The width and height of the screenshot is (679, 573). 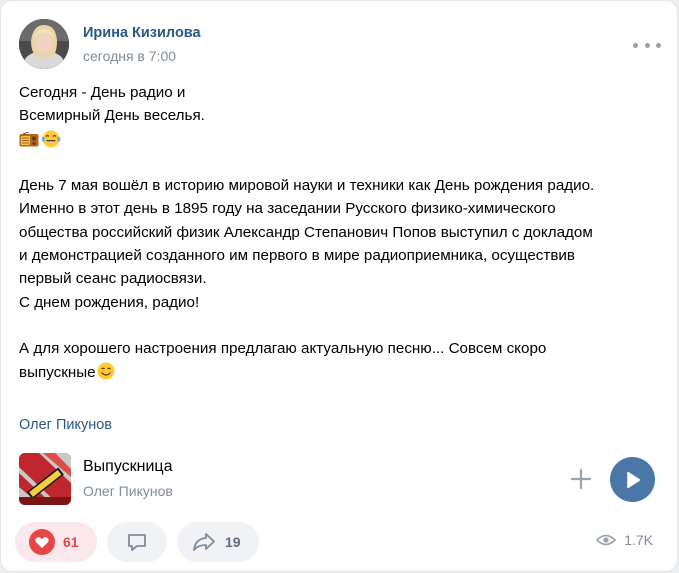 I want to click on post-text-line: первый сеанс радиосвязи., so click(x=113, y=279).